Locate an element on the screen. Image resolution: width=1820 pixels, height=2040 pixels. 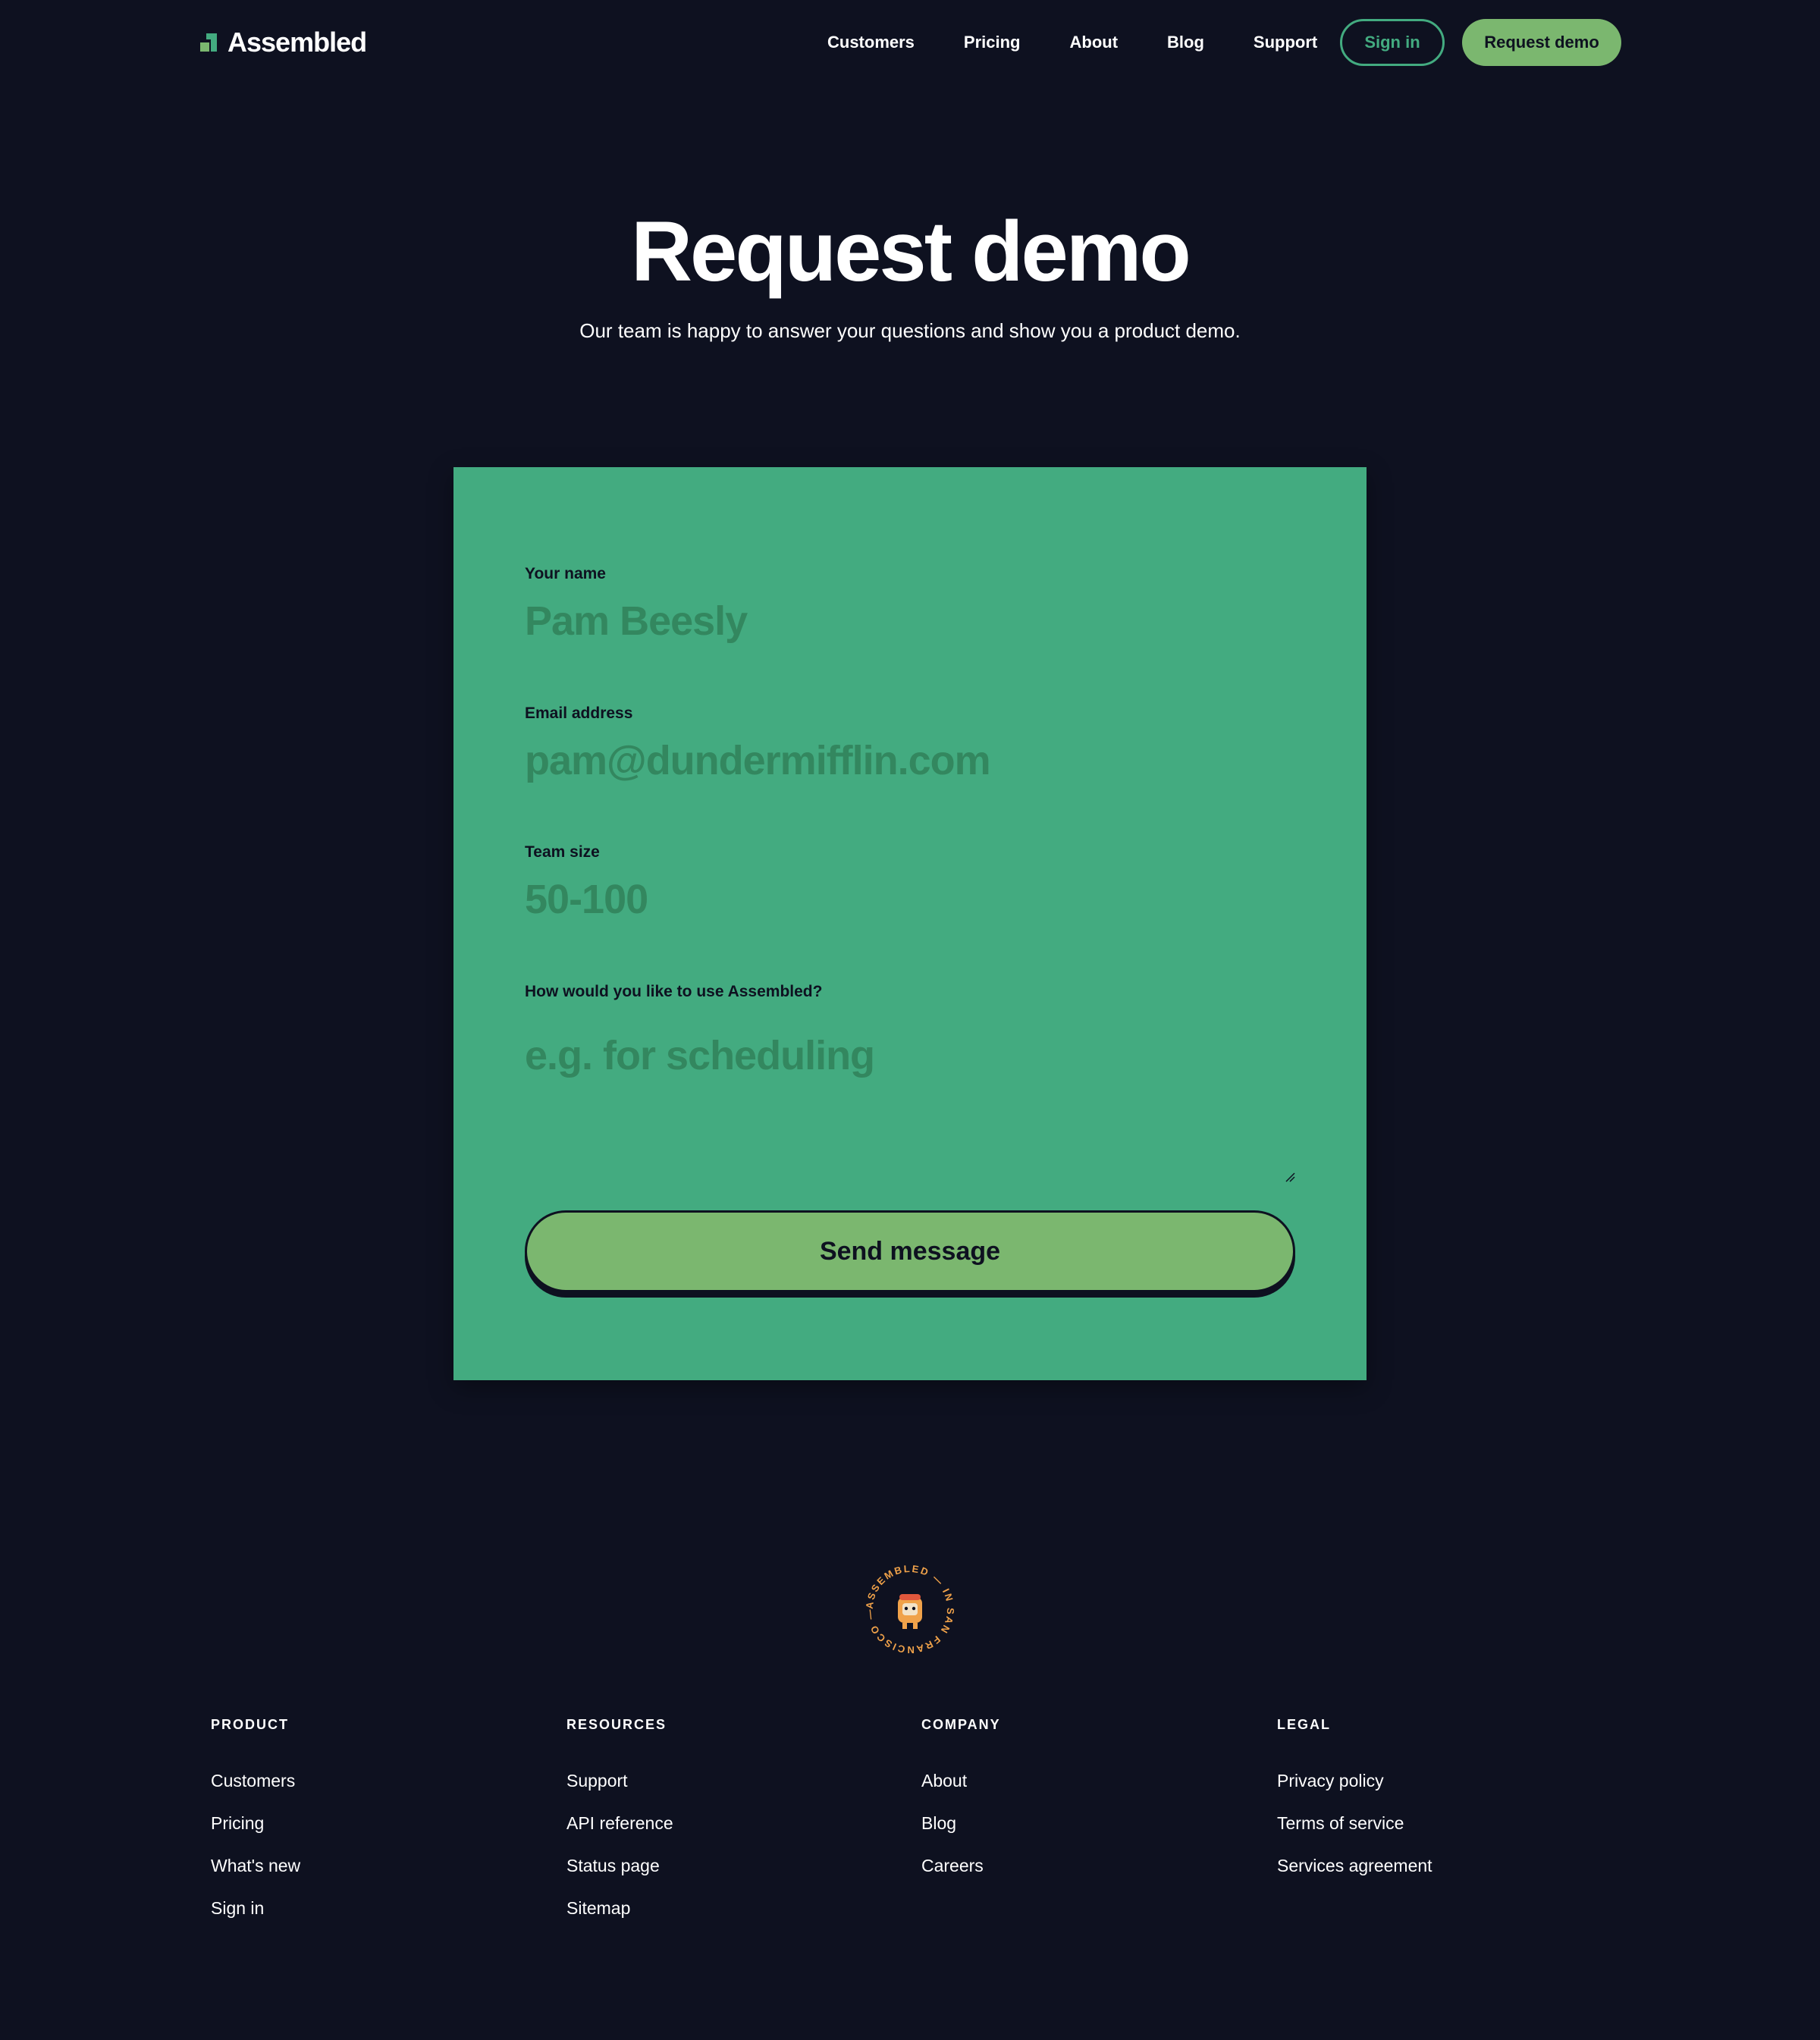
logo-text: Assembled is located at coordinates (297, 42).